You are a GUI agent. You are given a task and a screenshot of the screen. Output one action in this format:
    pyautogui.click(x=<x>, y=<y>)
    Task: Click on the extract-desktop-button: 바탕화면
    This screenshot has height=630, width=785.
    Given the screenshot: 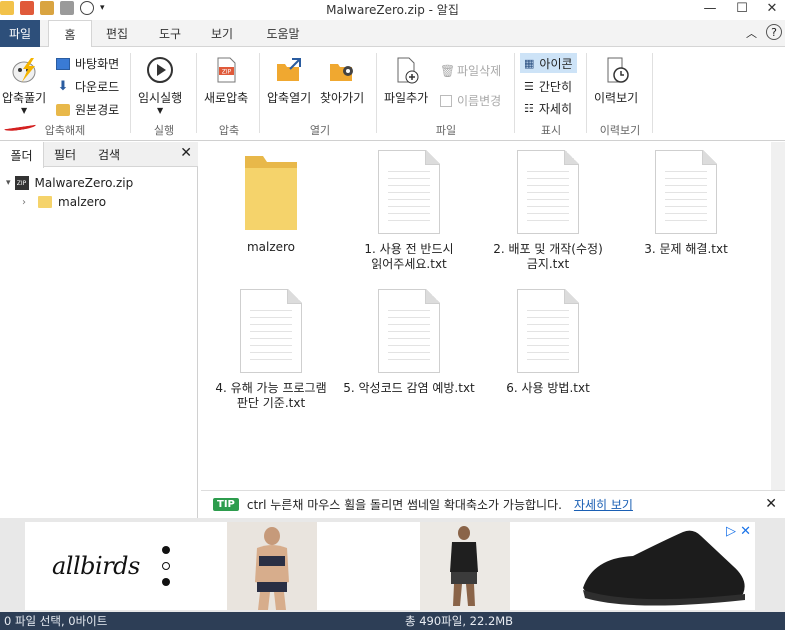 What is the action you would take?
    pyautogui.click(x=87, y=63)
    